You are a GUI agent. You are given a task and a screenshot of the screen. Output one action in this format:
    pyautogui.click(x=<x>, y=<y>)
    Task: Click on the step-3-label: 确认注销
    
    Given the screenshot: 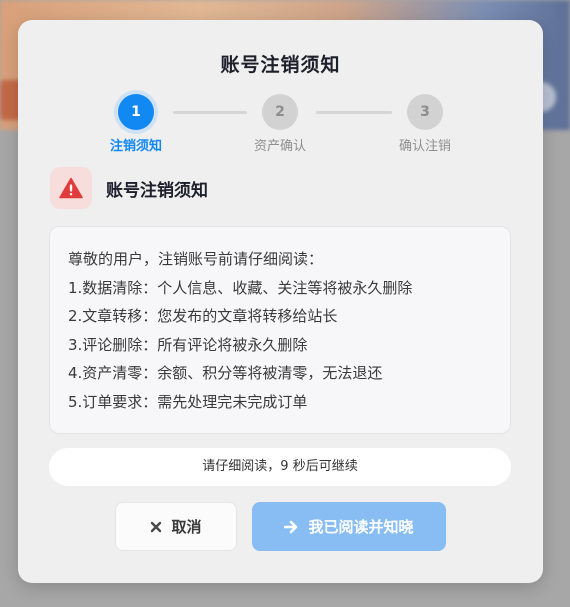 What is the action you would take?
    pyautogui.click(x=424, y=146)
    